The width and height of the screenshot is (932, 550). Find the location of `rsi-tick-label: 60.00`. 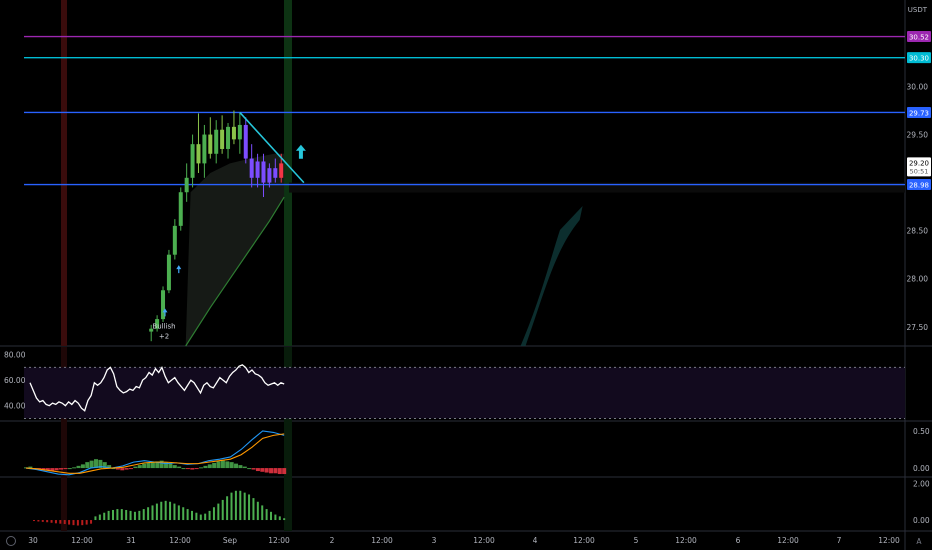

rsi-tick-label: 60.00 is located at coordinates (15, 380).